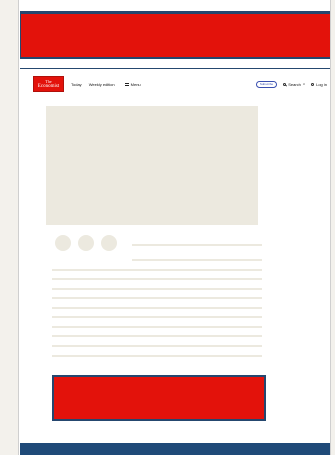 The width and height of the screenshot is (335, 455). What do you see at coordinates (304, 84) in the screenshot?
I see `chevron-down-icon: ∨` at bounding box center [304, 84].